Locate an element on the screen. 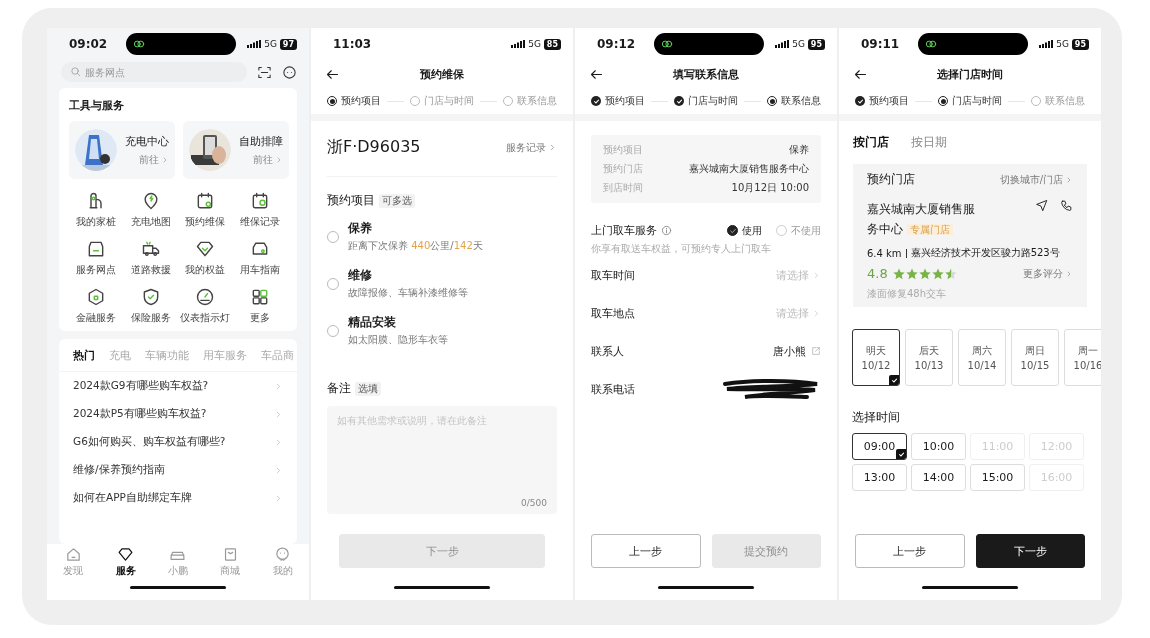  question-row: 2024款G9有哪些购车权益? is located at coordinates (178, 386).